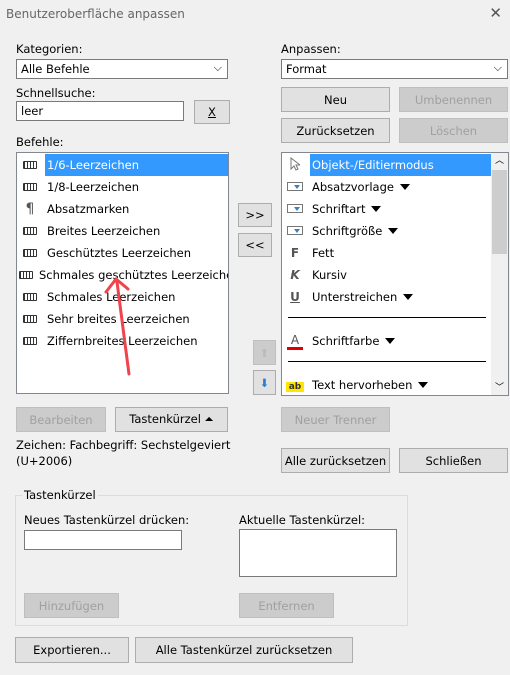 The width and height of the screenshot is (510, 675). I want to click on highlight-icon: ab, so click(295, 385).